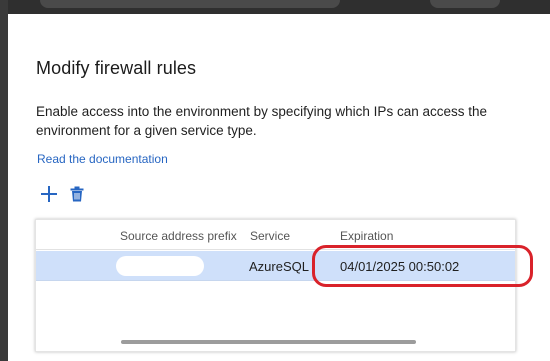 This screenshot has width=550, height=361. What do you see at coordinates (279, 266) in the screenshot?
I see `service-cell: AzureSQL` at bounding box center [279, 266].